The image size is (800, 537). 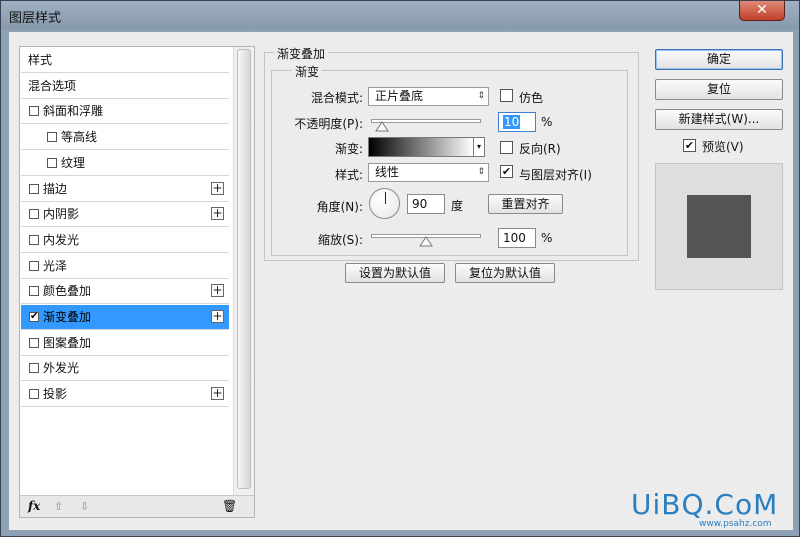 I want to click on style-list-item: 内发光, so click(x=125, y=240).